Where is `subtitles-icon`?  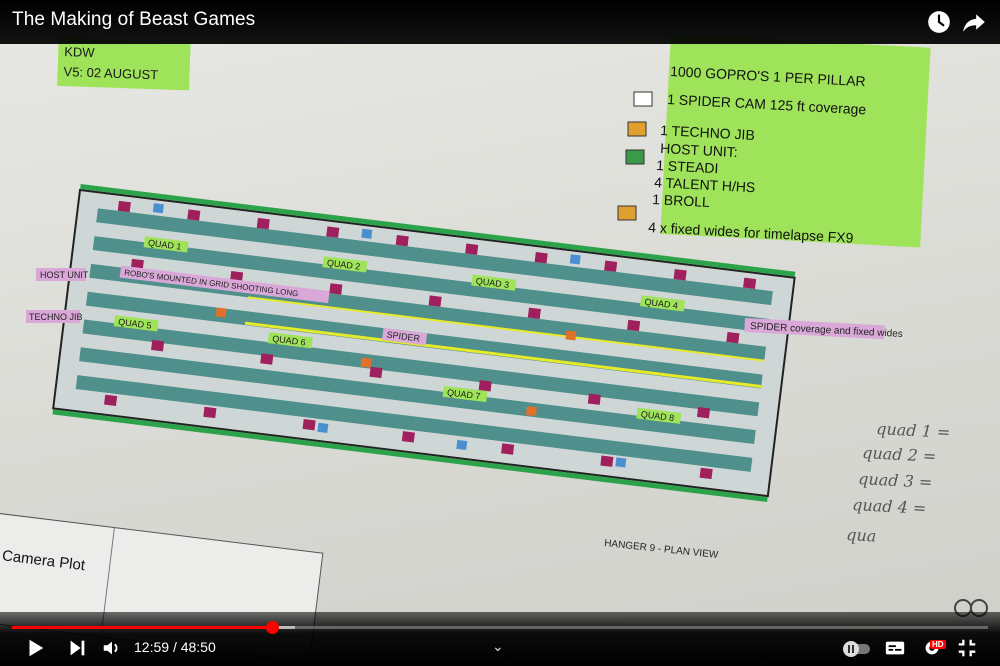 subtitles-icon is located at coordinates (895, 648).